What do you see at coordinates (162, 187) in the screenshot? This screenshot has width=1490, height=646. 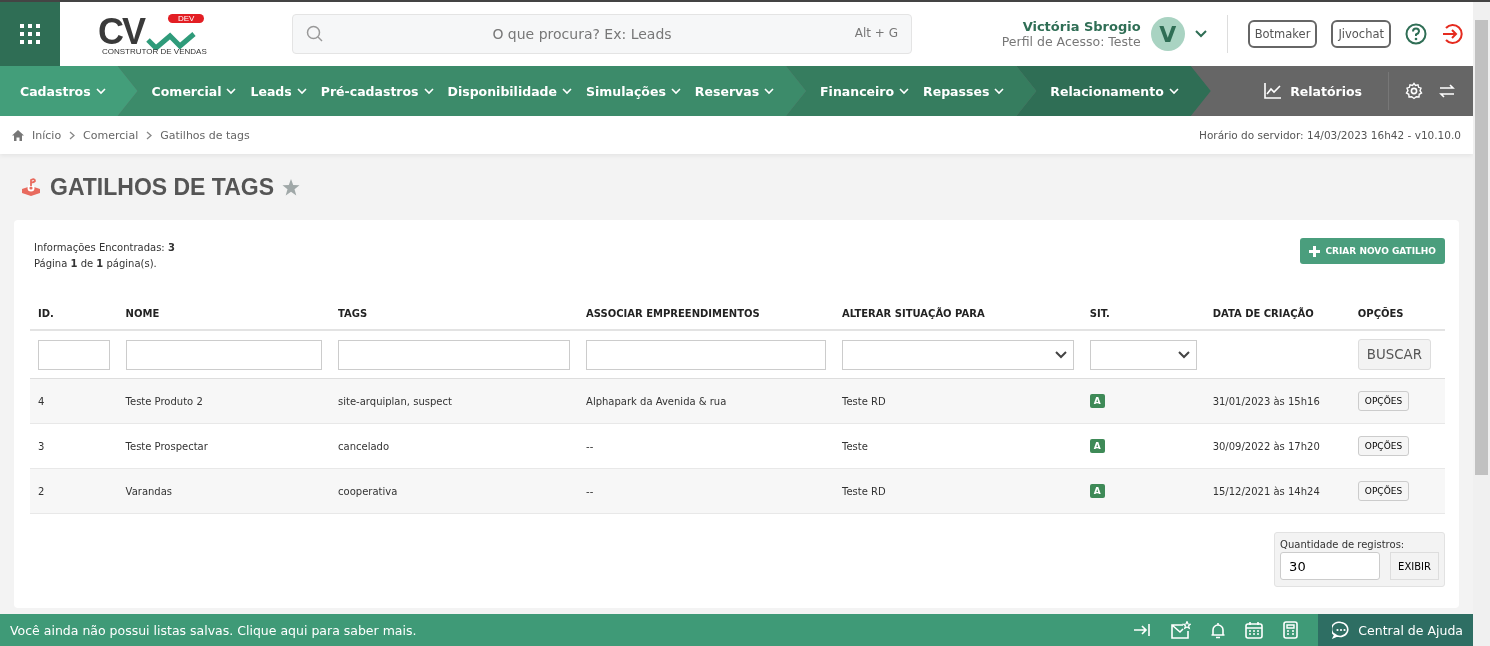 I see `page-title: GATILHOS DE TAGS` at bounding box center [162, 187].